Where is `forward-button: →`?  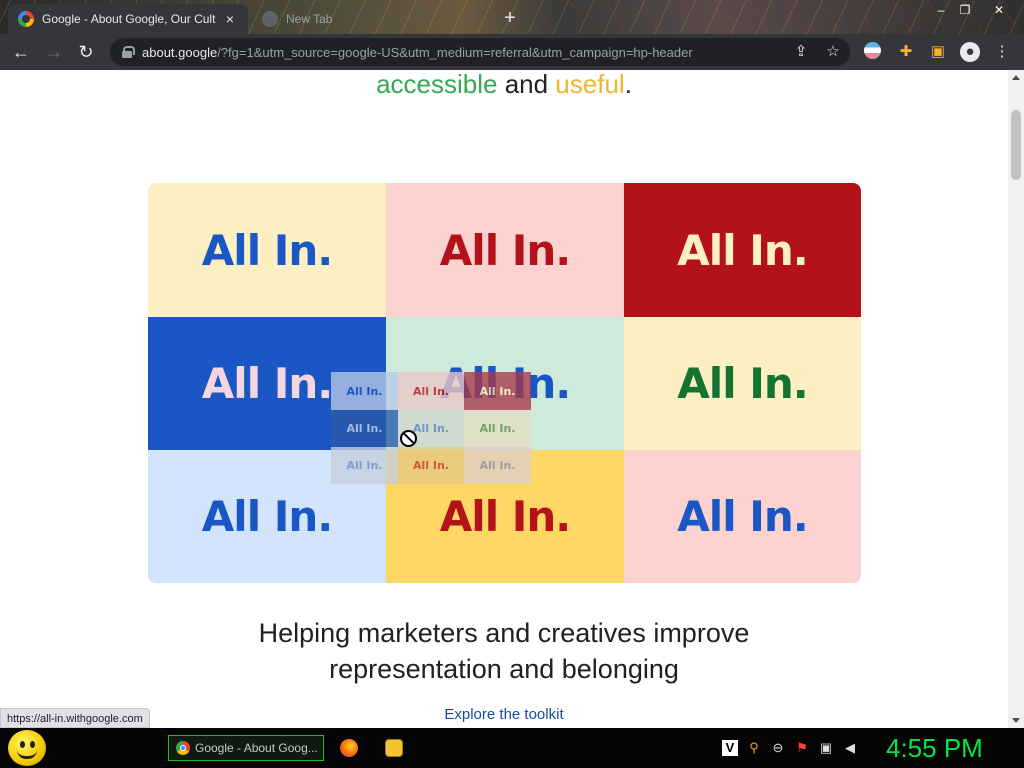
forward-button: → is located at coordinates (54, 52).